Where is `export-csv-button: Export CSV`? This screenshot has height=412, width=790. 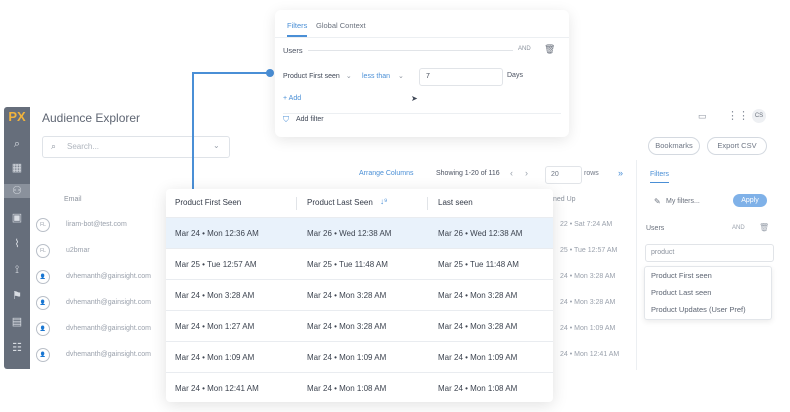 export-csv-button: Export CSV is located at coordinates (737, 146).